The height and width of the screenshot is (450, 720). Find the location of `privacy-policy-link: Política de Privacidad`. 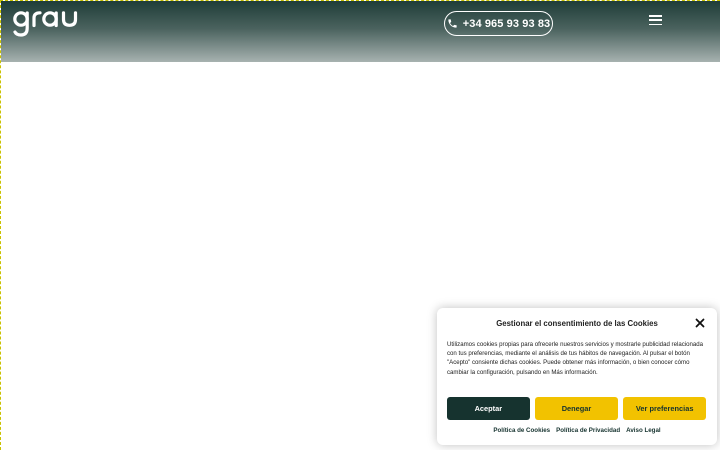

privacy-policy-link: Política de Privacidad is located at coordinates (588, 430).